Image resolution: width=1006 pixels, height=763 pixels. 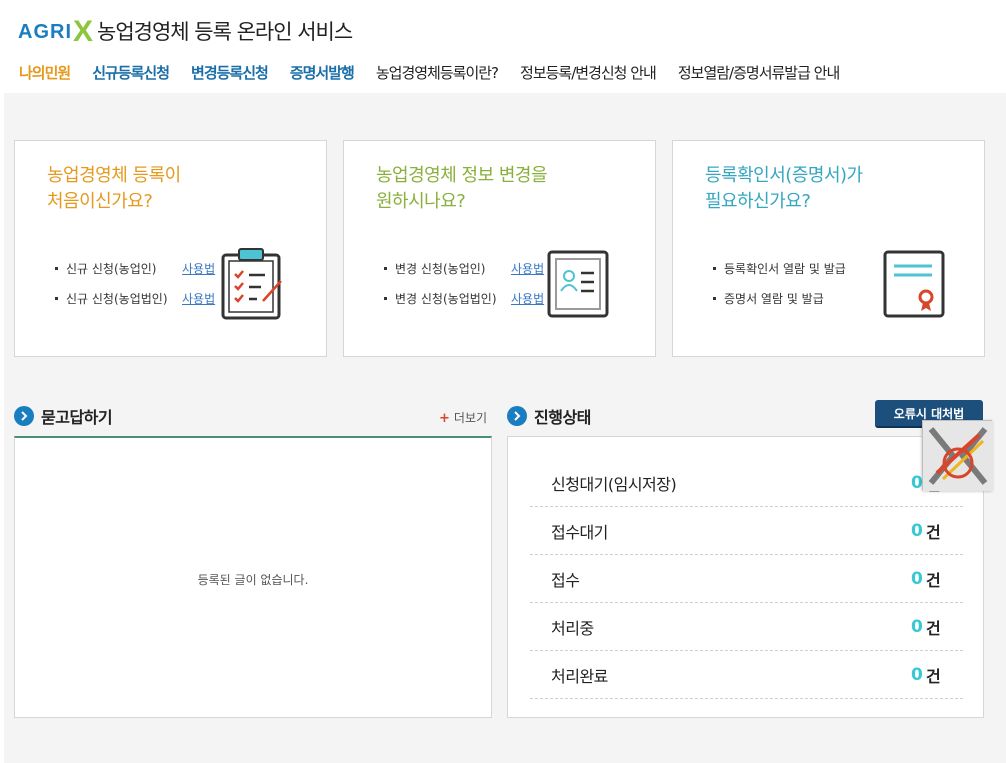 I want to click on more-label: 더보기, so click(x=470, y=418).